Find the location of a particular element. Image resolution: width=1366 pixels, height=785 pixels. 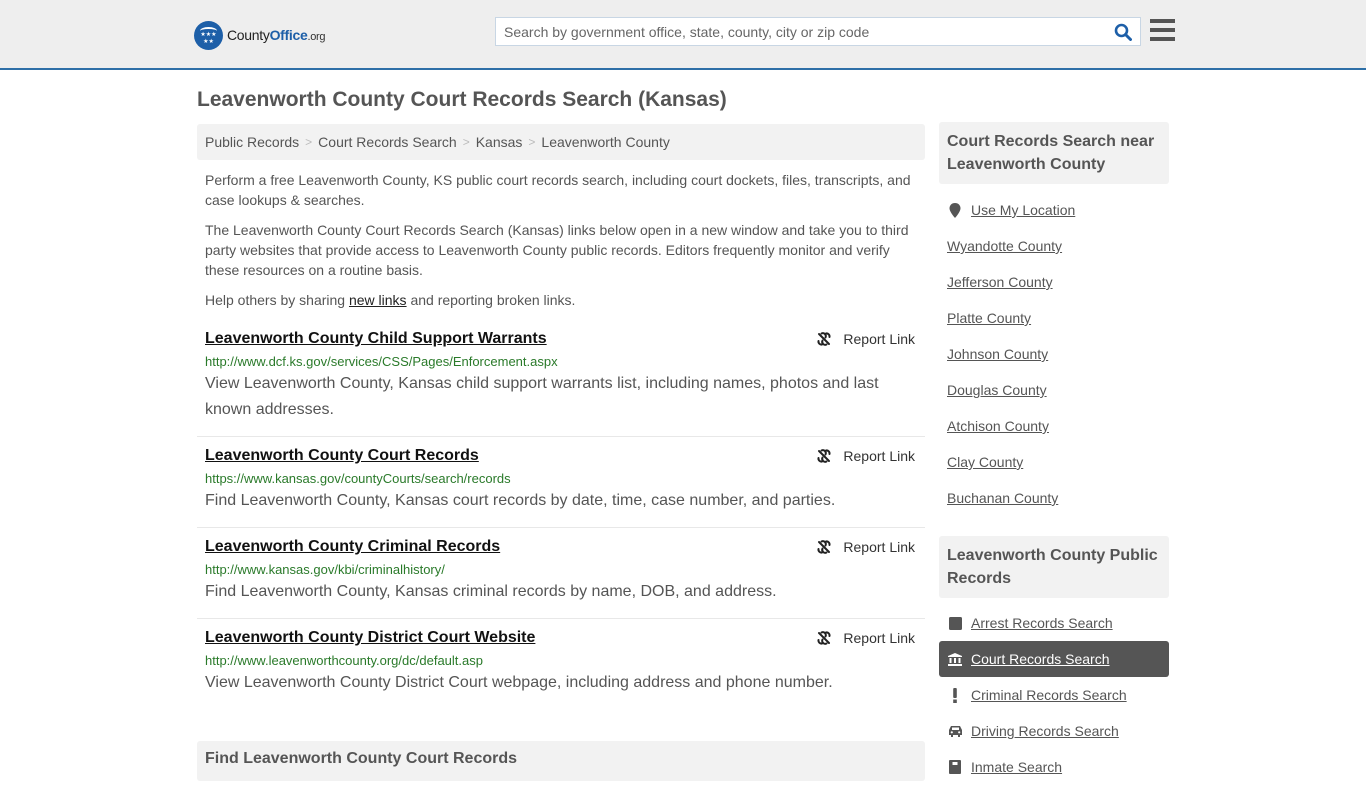

use-my-location-item: Use My Location is located at coordinates (1054, 210).